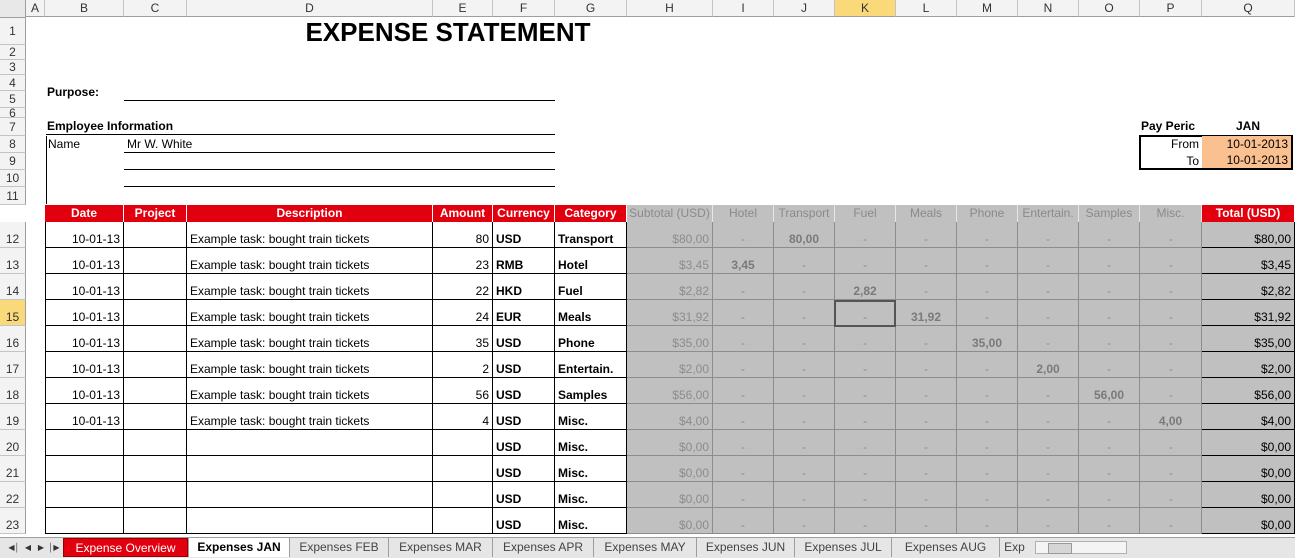  Describe the element at coordinates (310, 443) in the screenshot. I see `cell-description` at that location.